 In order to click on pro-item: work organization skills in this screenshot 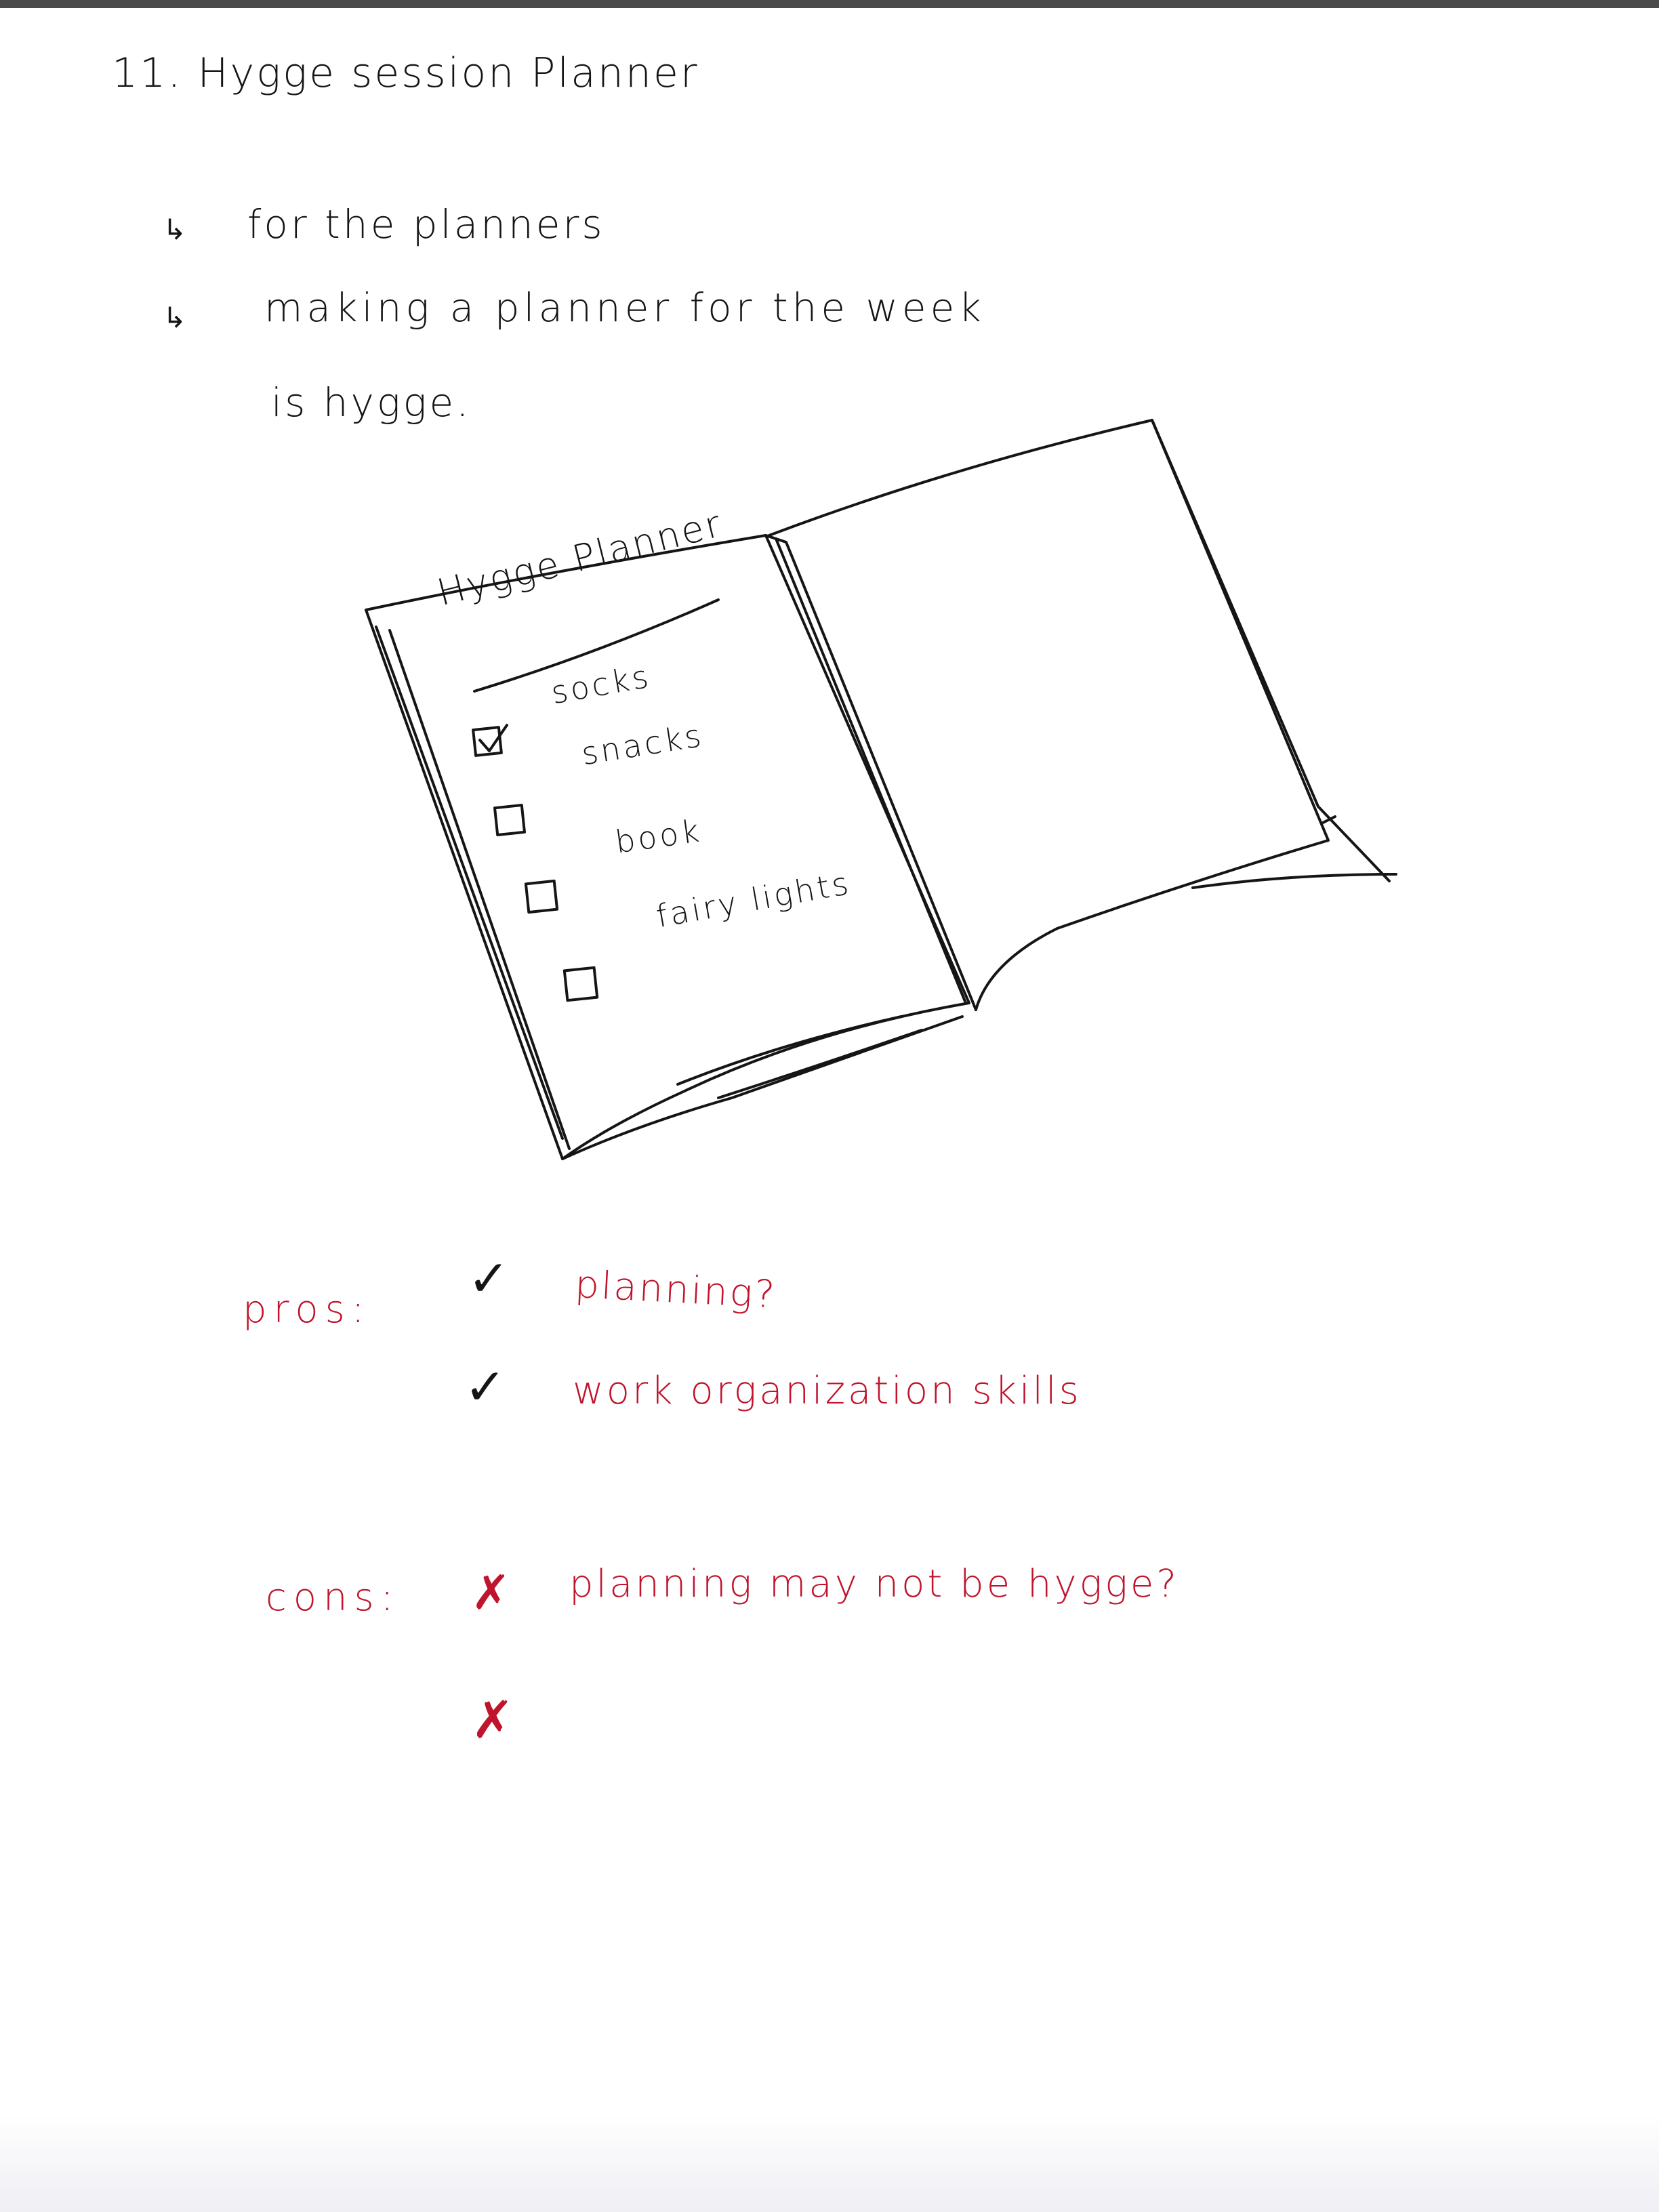, I will do `click(827, 1391)`.